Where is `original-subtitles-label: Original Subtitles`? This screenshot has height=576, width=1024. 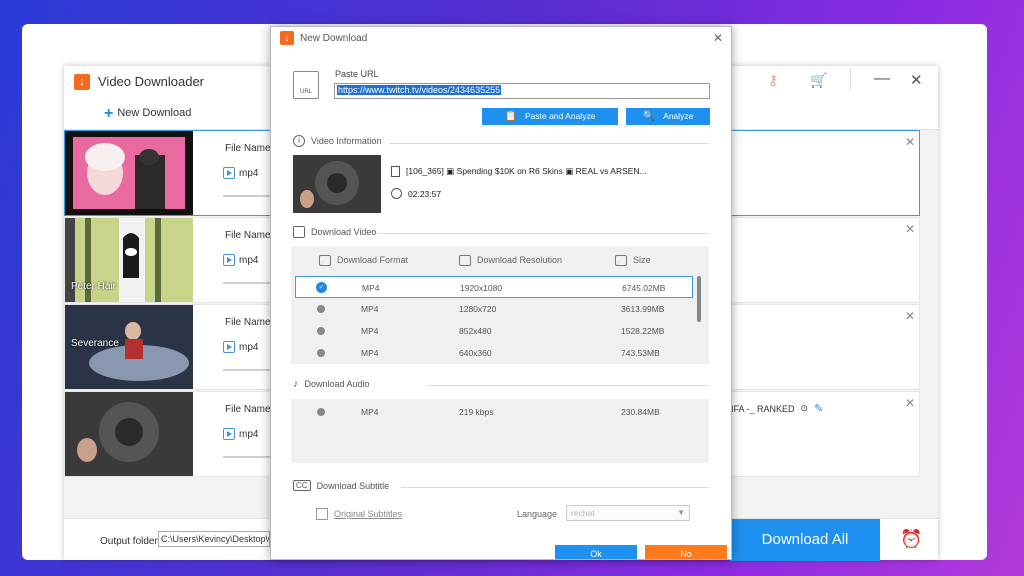 original-subtitles-label: Original Subtitles is located at coordinates (368, 514).